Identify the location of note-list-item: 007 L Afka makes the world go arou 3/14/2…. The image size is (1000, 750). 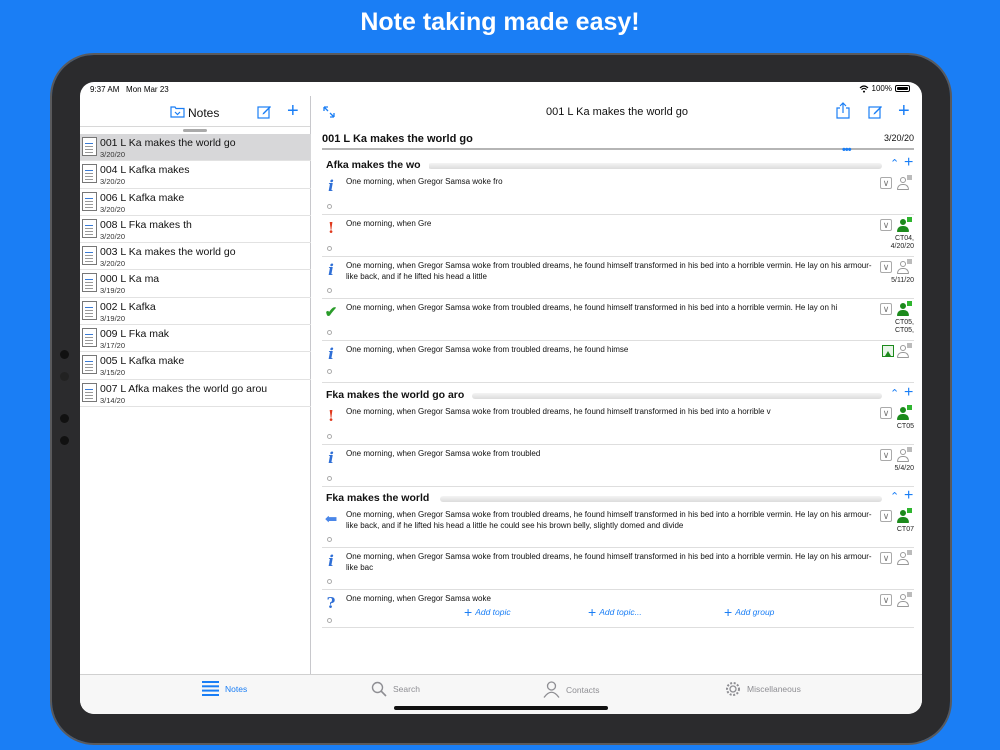
(195, 393).